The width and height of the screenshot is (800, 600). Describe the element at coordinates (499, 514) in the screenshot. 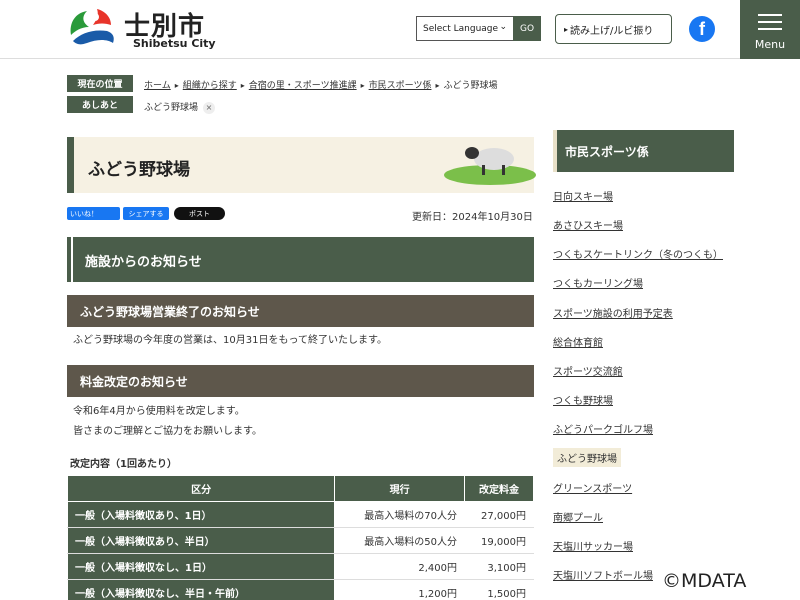

I see `revised-fee: 27,000円` at that location.